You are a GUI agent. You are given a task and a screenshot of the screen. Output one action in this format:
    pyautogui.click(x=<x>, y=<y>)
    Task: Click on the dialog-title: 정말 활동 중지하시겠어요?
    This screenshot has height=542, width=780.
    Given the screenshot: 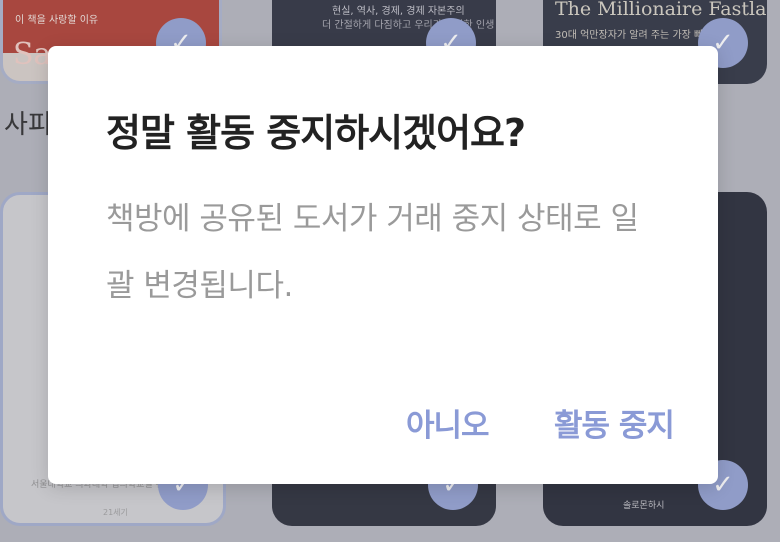 What is the action you would take?
    pyautogui.click(x=316, y=133)
    